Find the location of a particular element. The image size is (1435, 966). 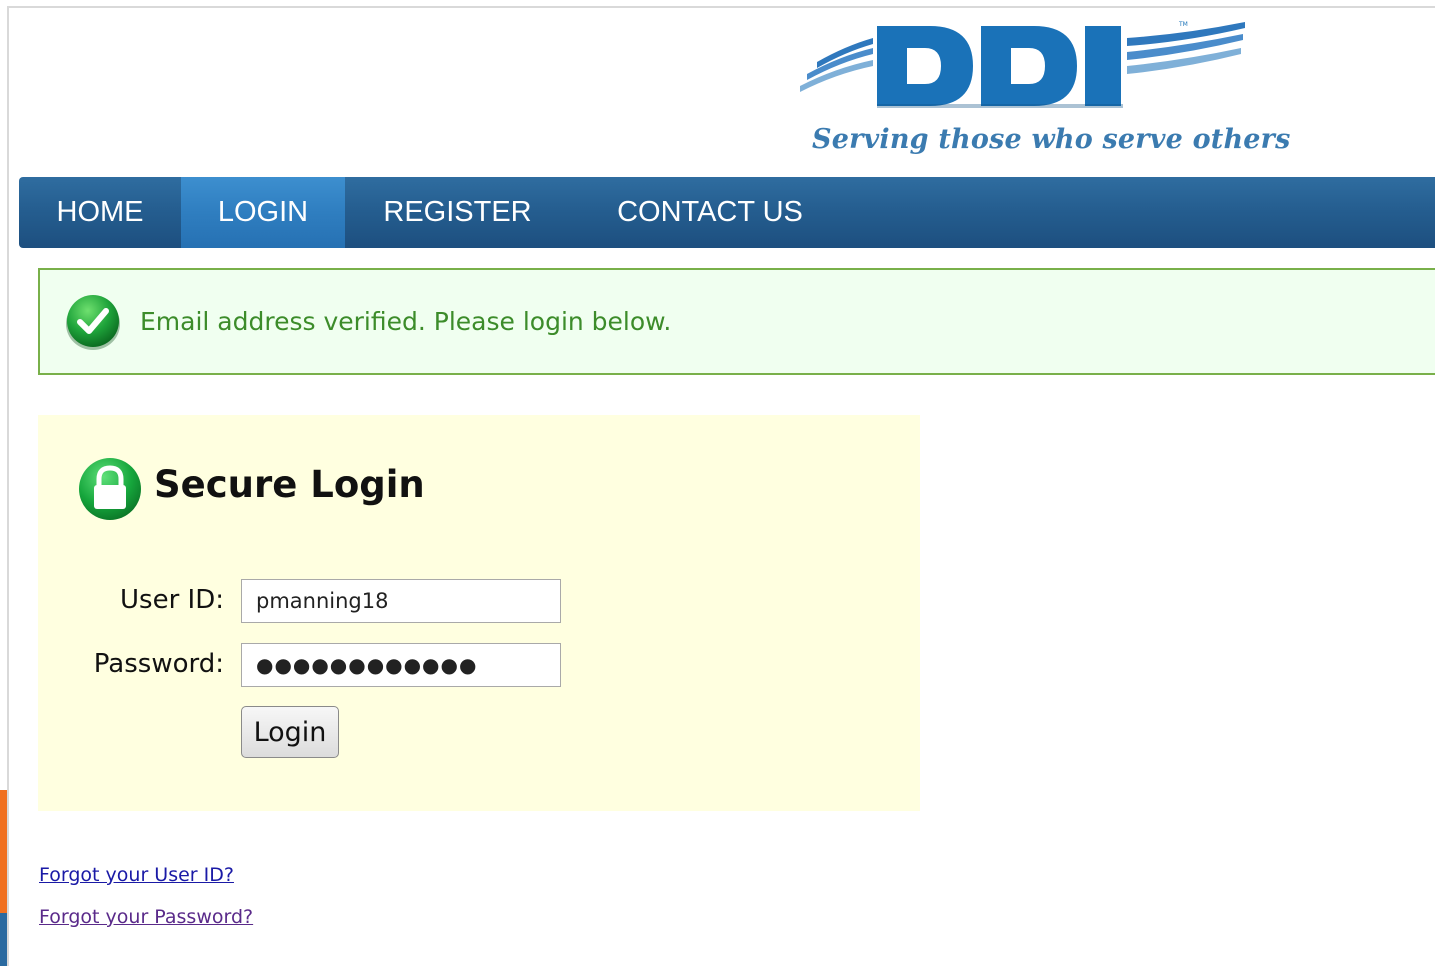

panel-title: Secure Login is located at coordinates (289, 484).